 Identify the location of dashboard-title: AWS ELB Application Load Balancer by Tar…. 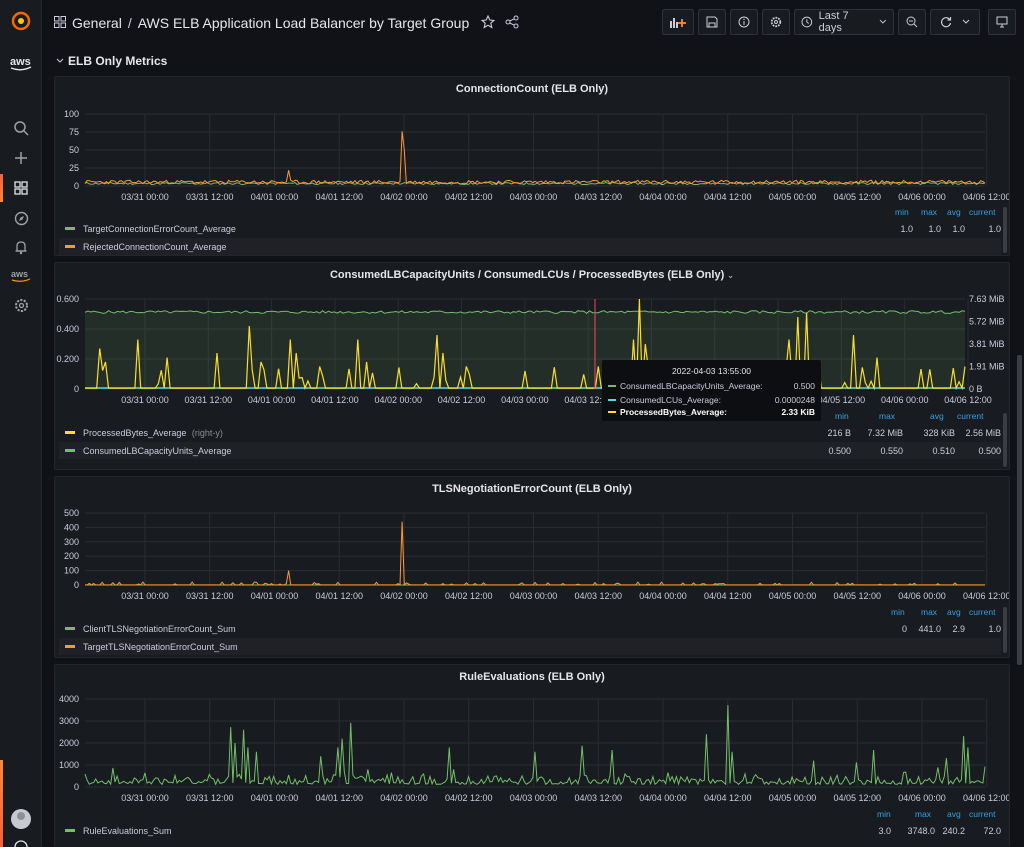
(304, 23).